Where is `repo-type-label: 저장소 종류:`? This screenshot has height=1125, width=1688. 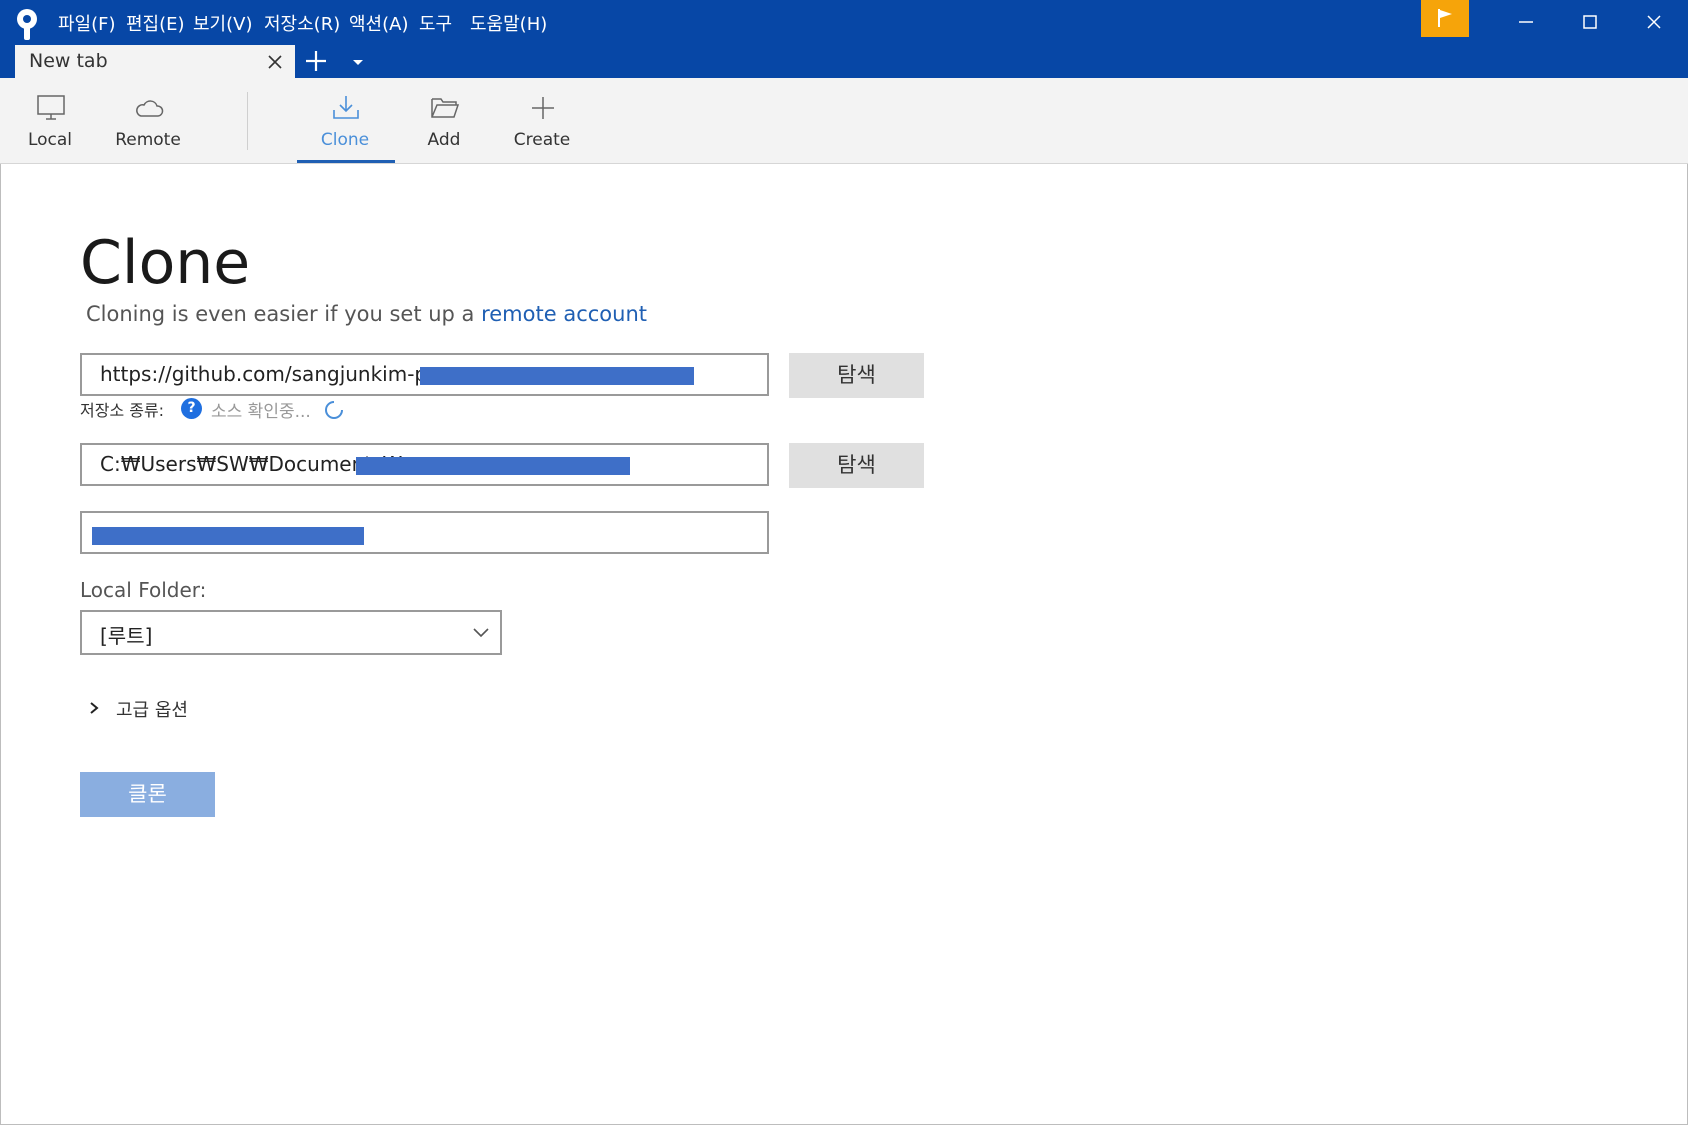 repo-type-label: 저장소 종류: is located at coordinates (122, 410).